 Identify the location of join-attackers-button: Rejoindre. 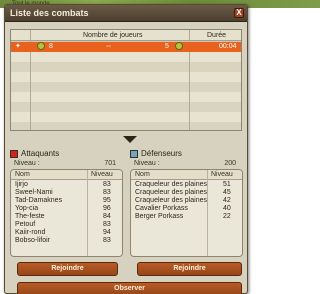
(67, 269).